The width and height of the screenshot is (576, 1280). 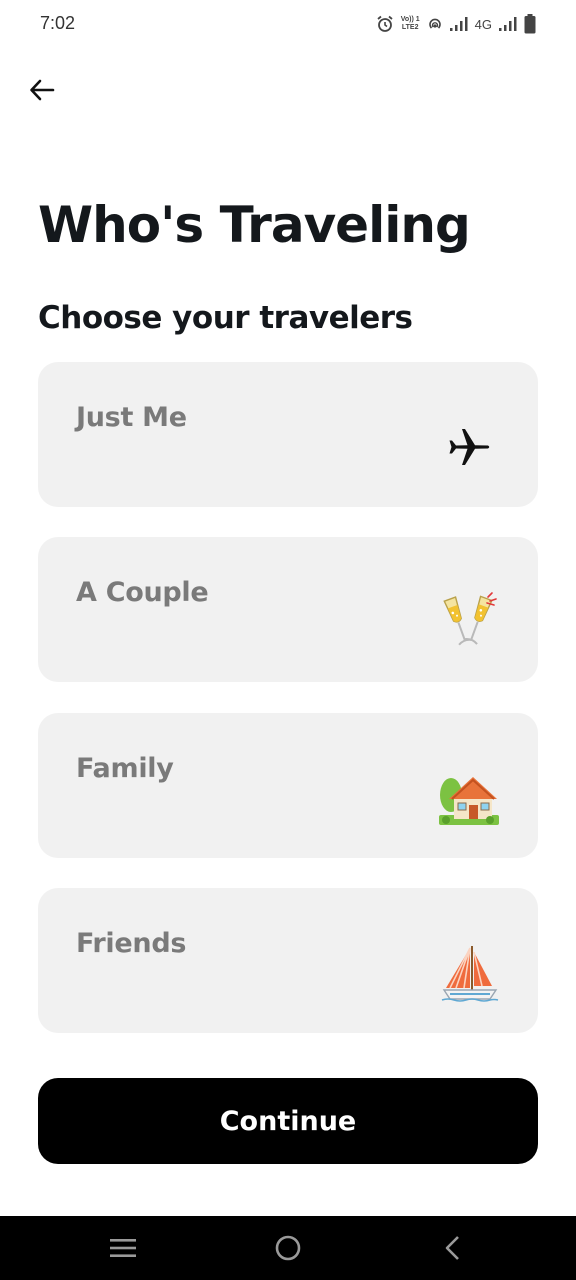 I want to click on option-label: A Couple, so click(x=142, y=592).